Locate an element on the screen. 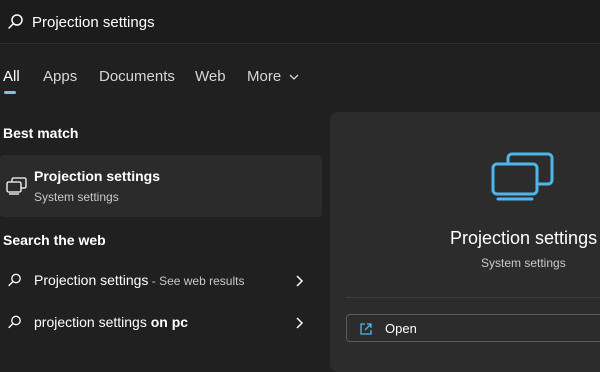 The height and width of the screenshot is (372, 600). web-result-row: Projection settings - See web results is located at coordinates (161, 281).